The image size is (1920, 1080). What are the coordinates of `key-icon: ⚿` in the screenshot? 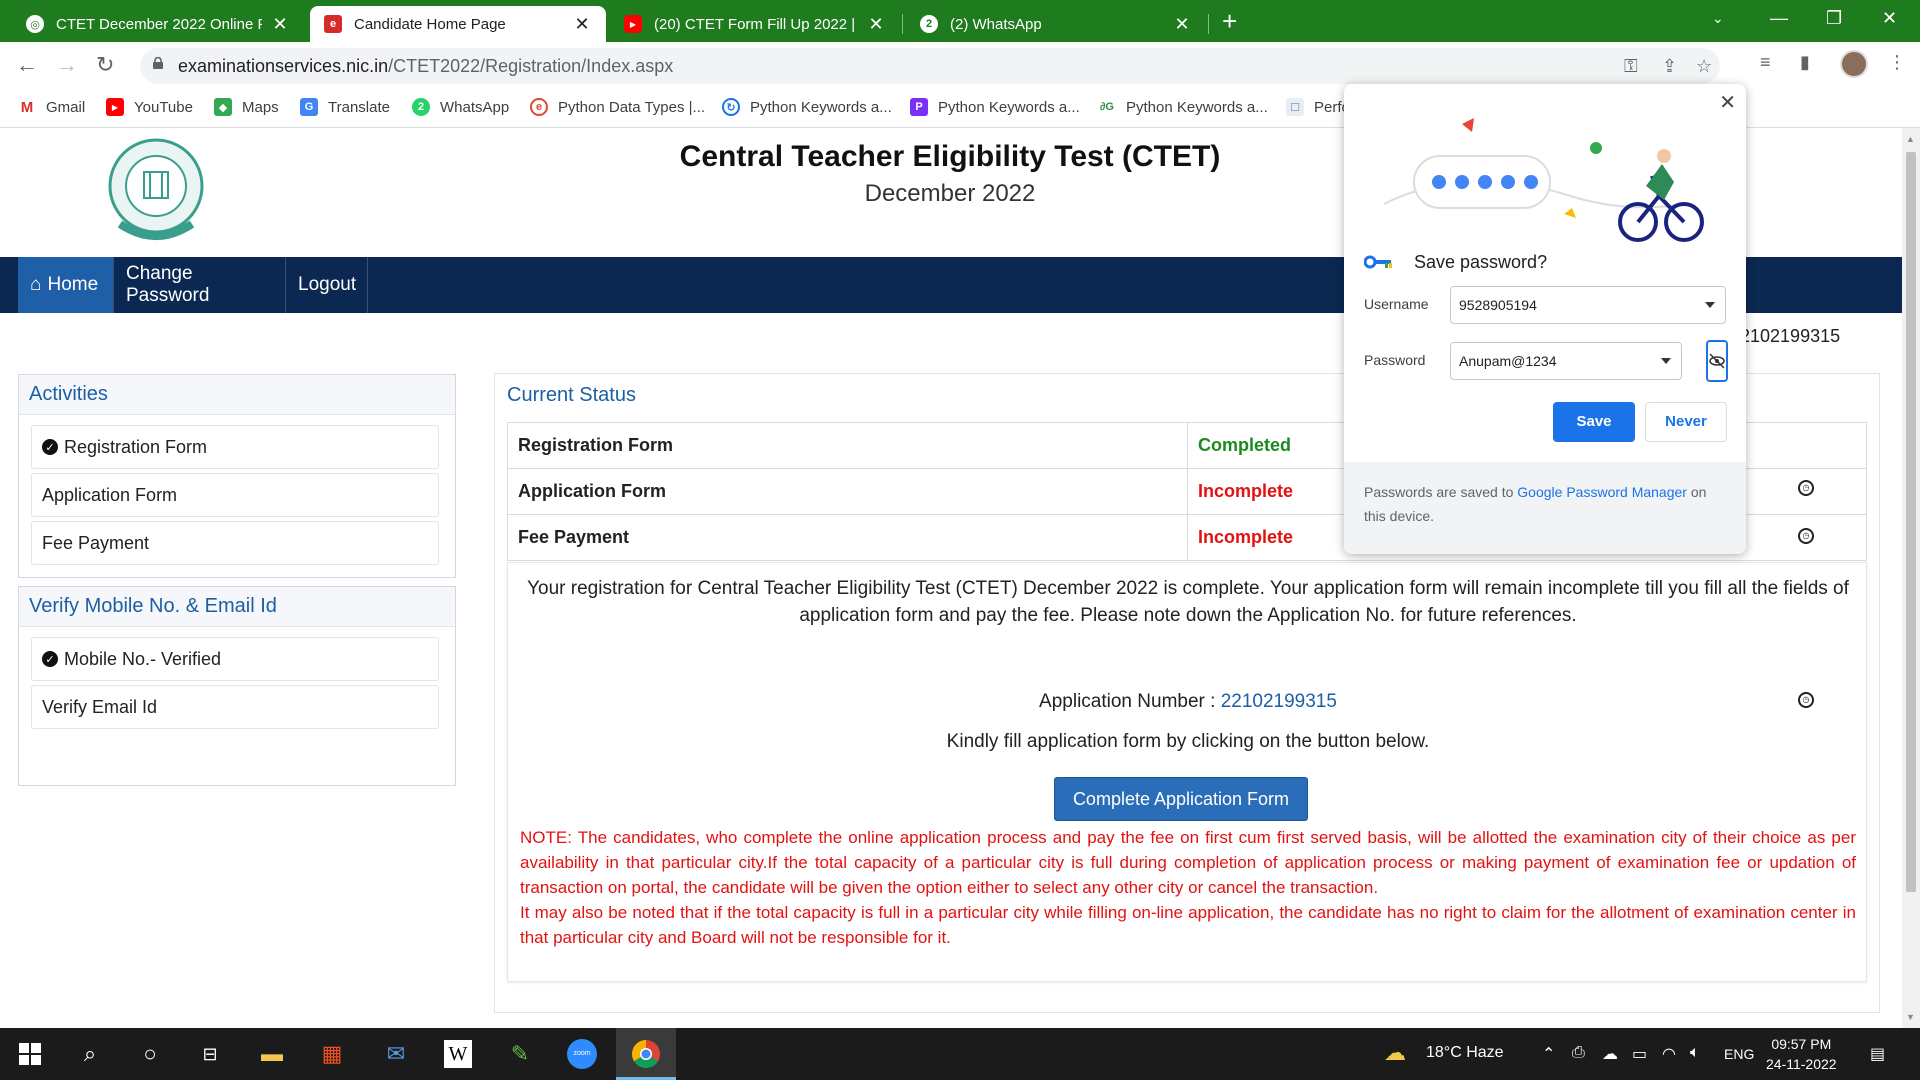 It's located at (1631, 66).